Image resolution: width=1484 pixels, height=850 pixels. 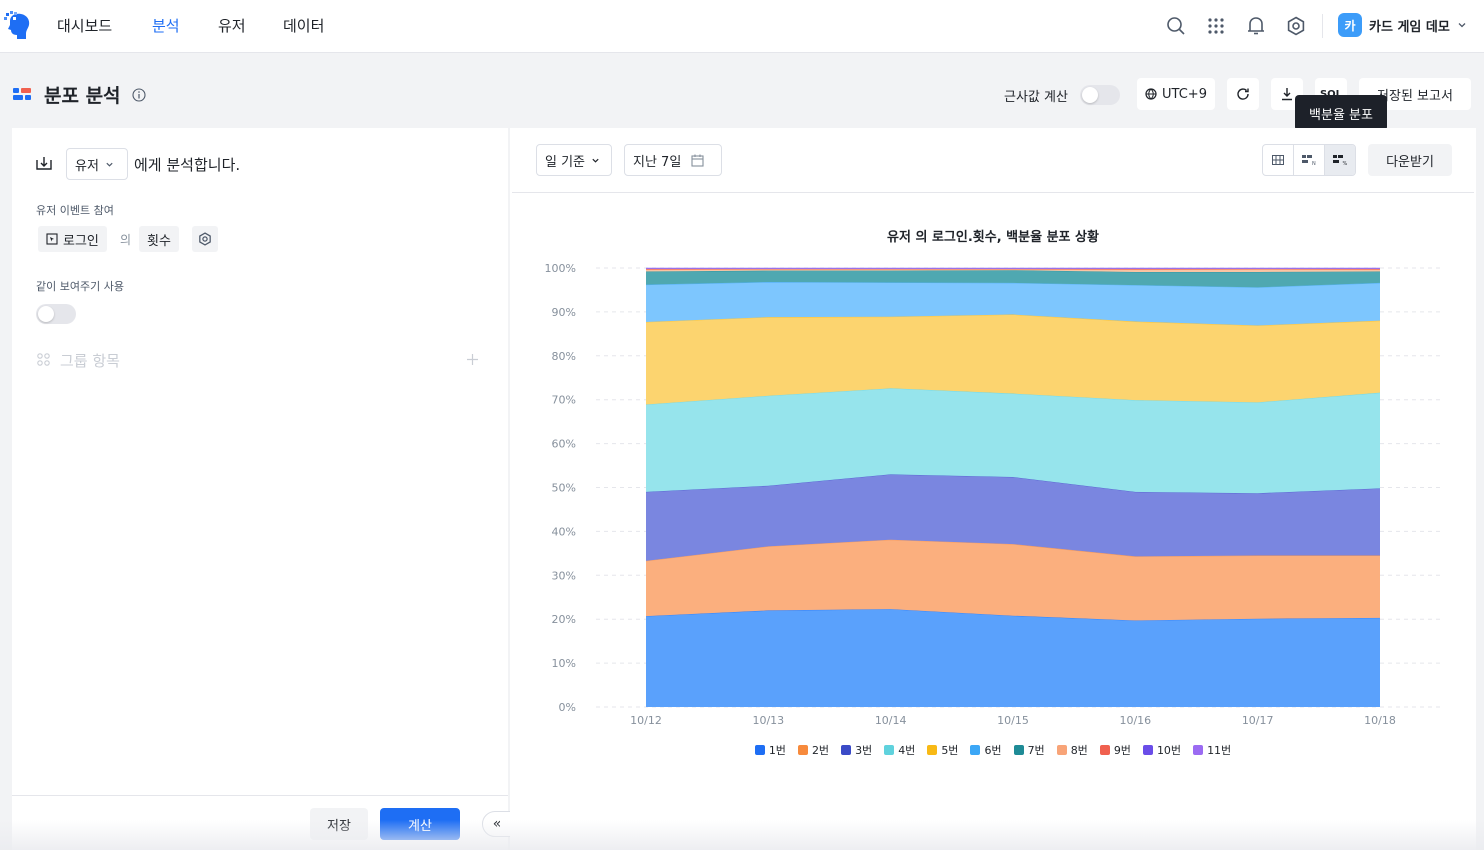 What do you see at coordinates (420, 824) in the screenshot?
I see `calculate-button: 계산` at bounding box center [420, 824].